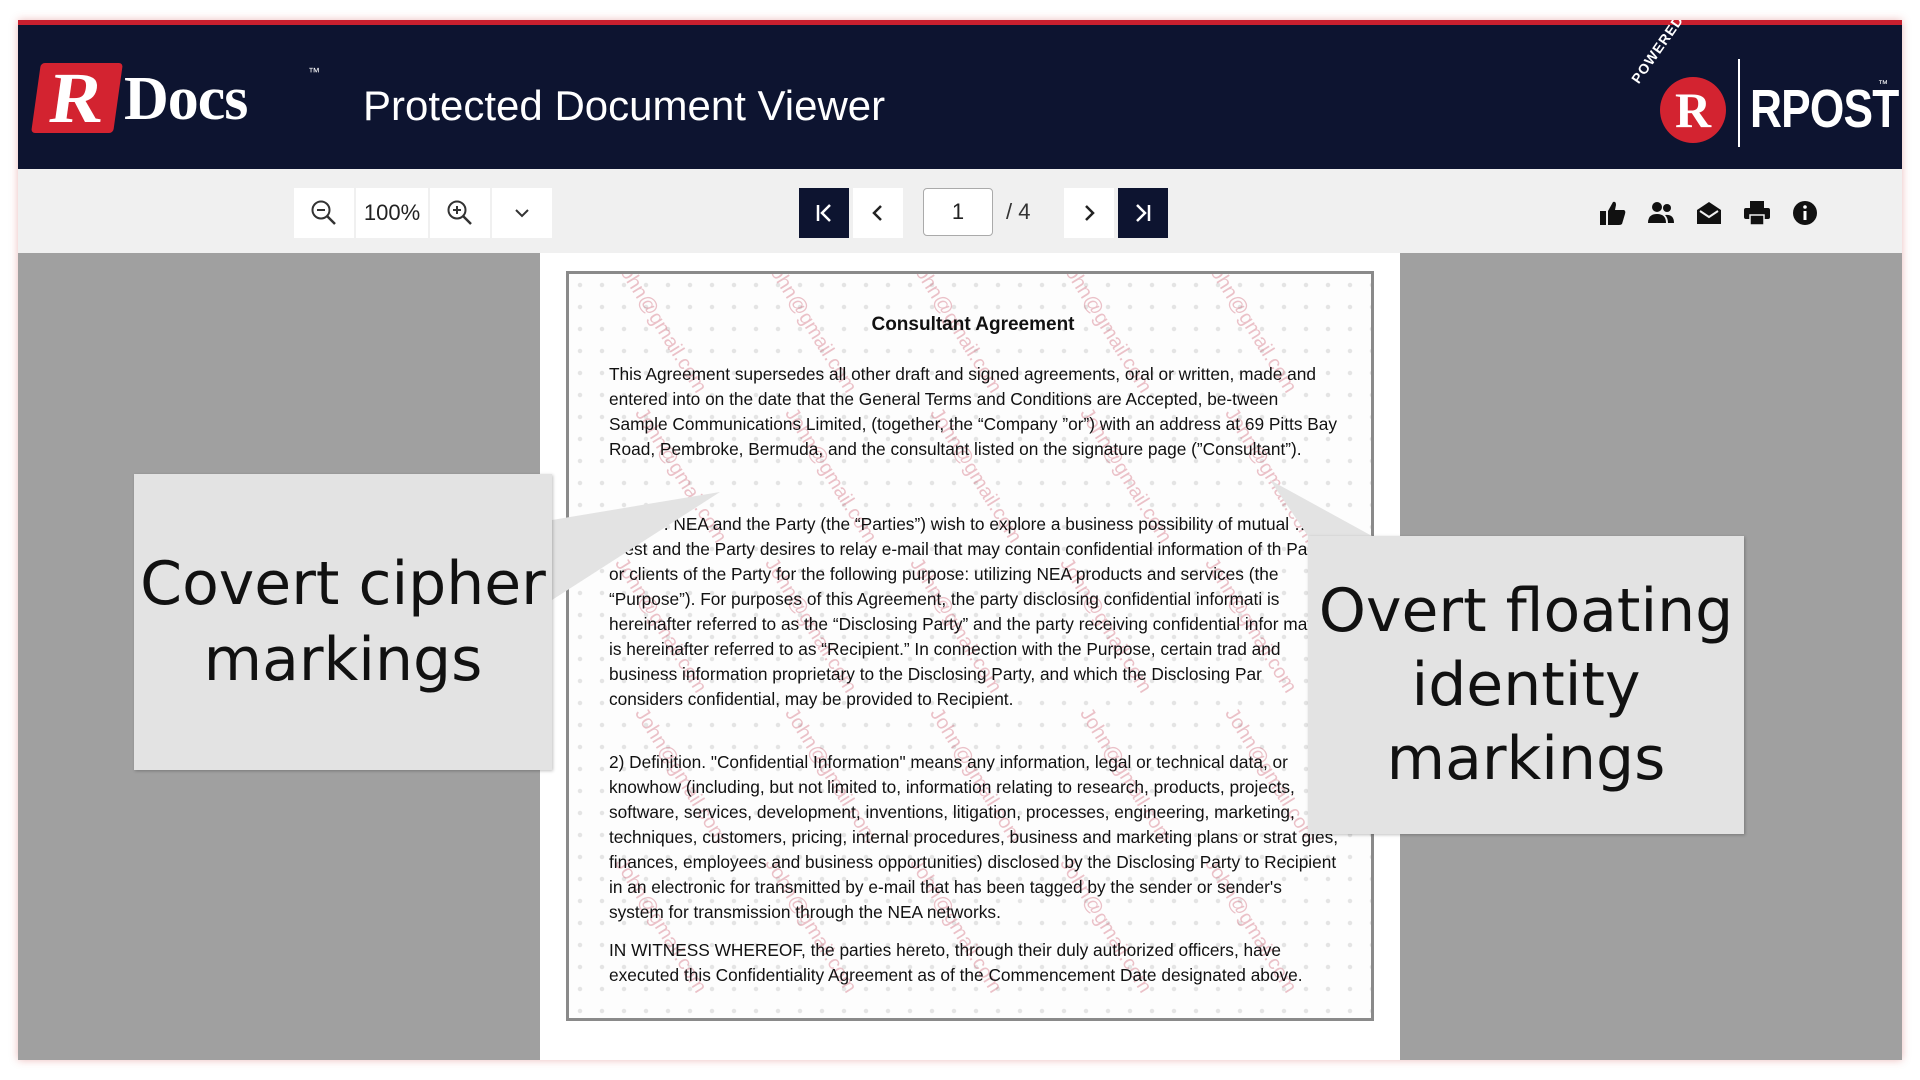  I want to click on printer-icon, so click(1757, 213).